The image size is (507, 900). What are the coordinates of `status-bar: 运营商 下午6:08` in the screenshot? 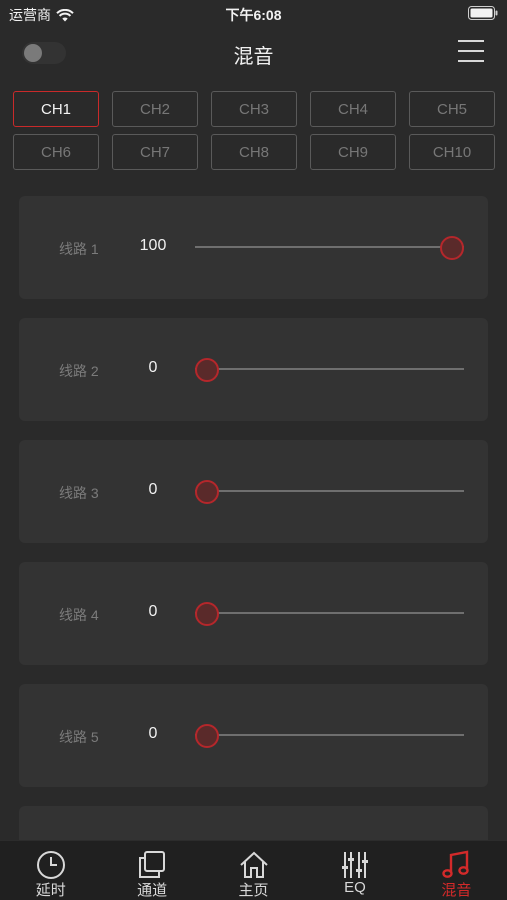 It's located at (253, 14).